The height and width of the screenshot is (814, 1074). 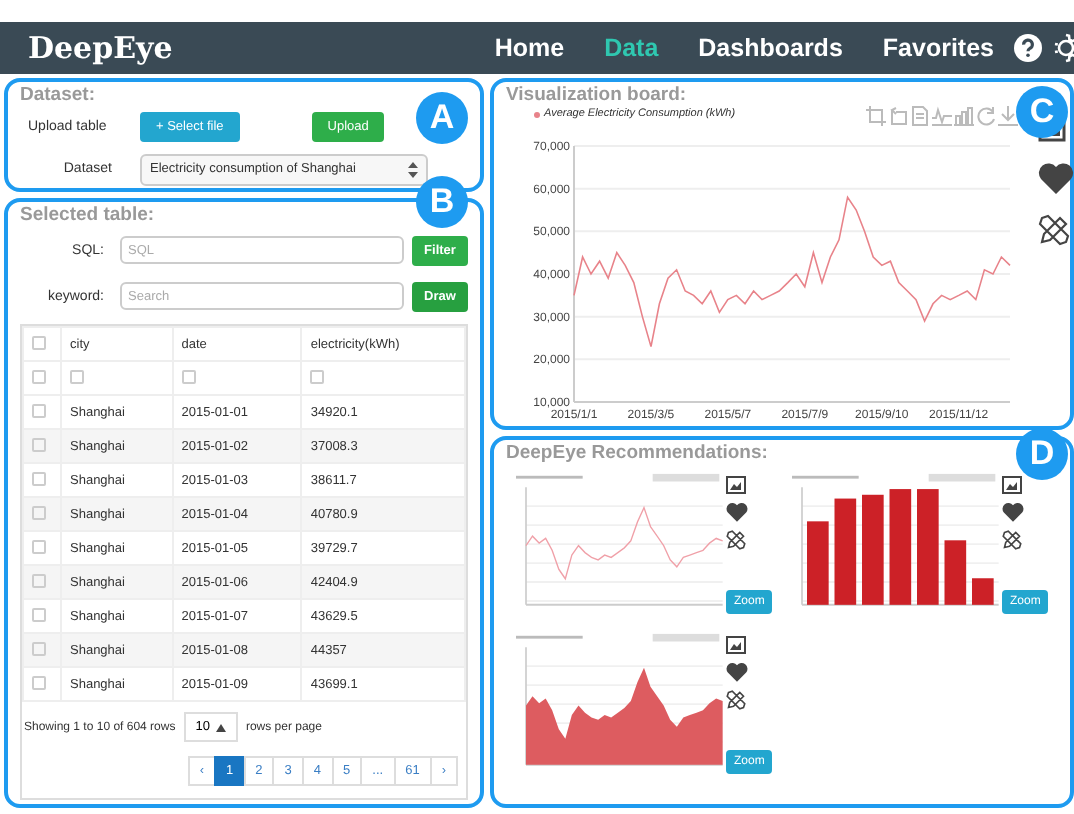 What do you see at coordinates (637, 453) in the screenshot?
I see `panel-title: DeepEye Recommendations:` at bounding box center [637, 453].